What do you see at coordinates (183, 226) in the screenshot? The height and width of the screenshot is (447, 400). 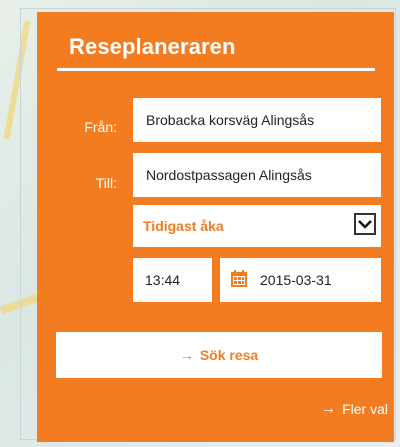 I see `departure-type-value: Tidigast åka` at bounding box center [183, 226].